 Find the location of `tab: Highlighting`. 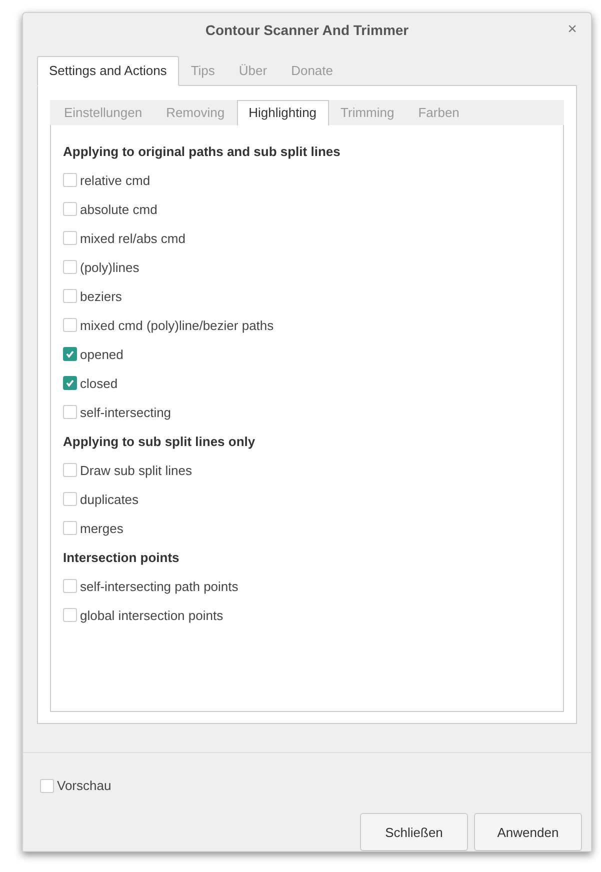

tab: Highlighting is located at coordinates (282, 113).